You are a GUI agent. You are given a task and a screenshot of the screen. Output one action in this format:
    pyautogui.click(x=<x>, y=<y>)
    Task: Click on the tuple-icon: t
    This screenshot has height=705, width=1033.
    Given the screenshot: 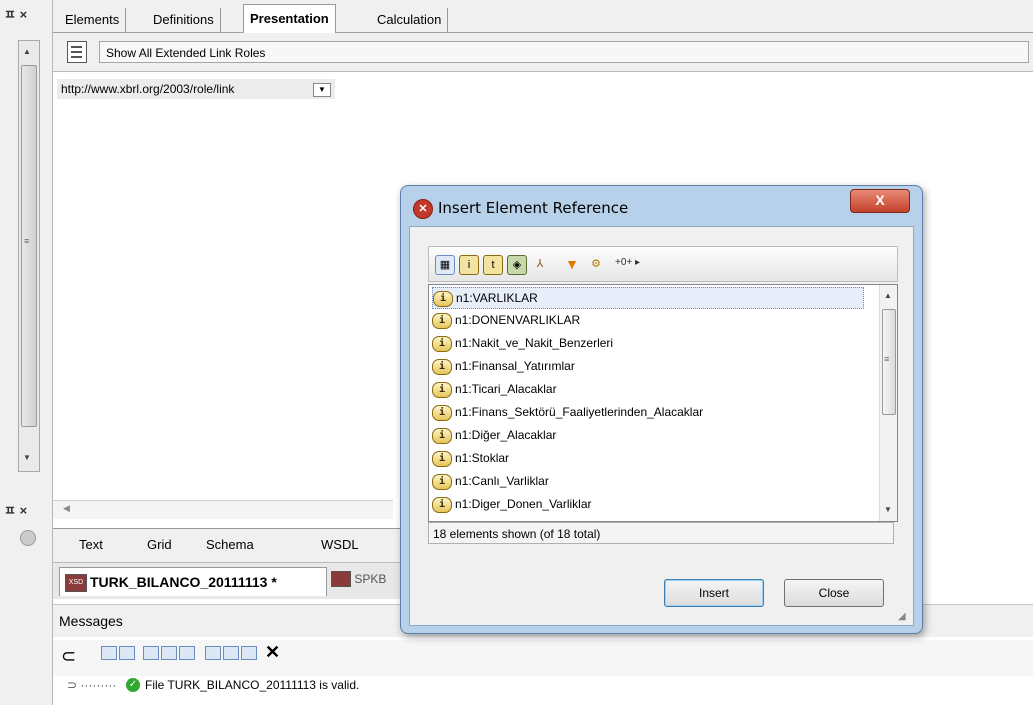 What is the action you would take?
    pyautogui.click(x=493, y=265)
    